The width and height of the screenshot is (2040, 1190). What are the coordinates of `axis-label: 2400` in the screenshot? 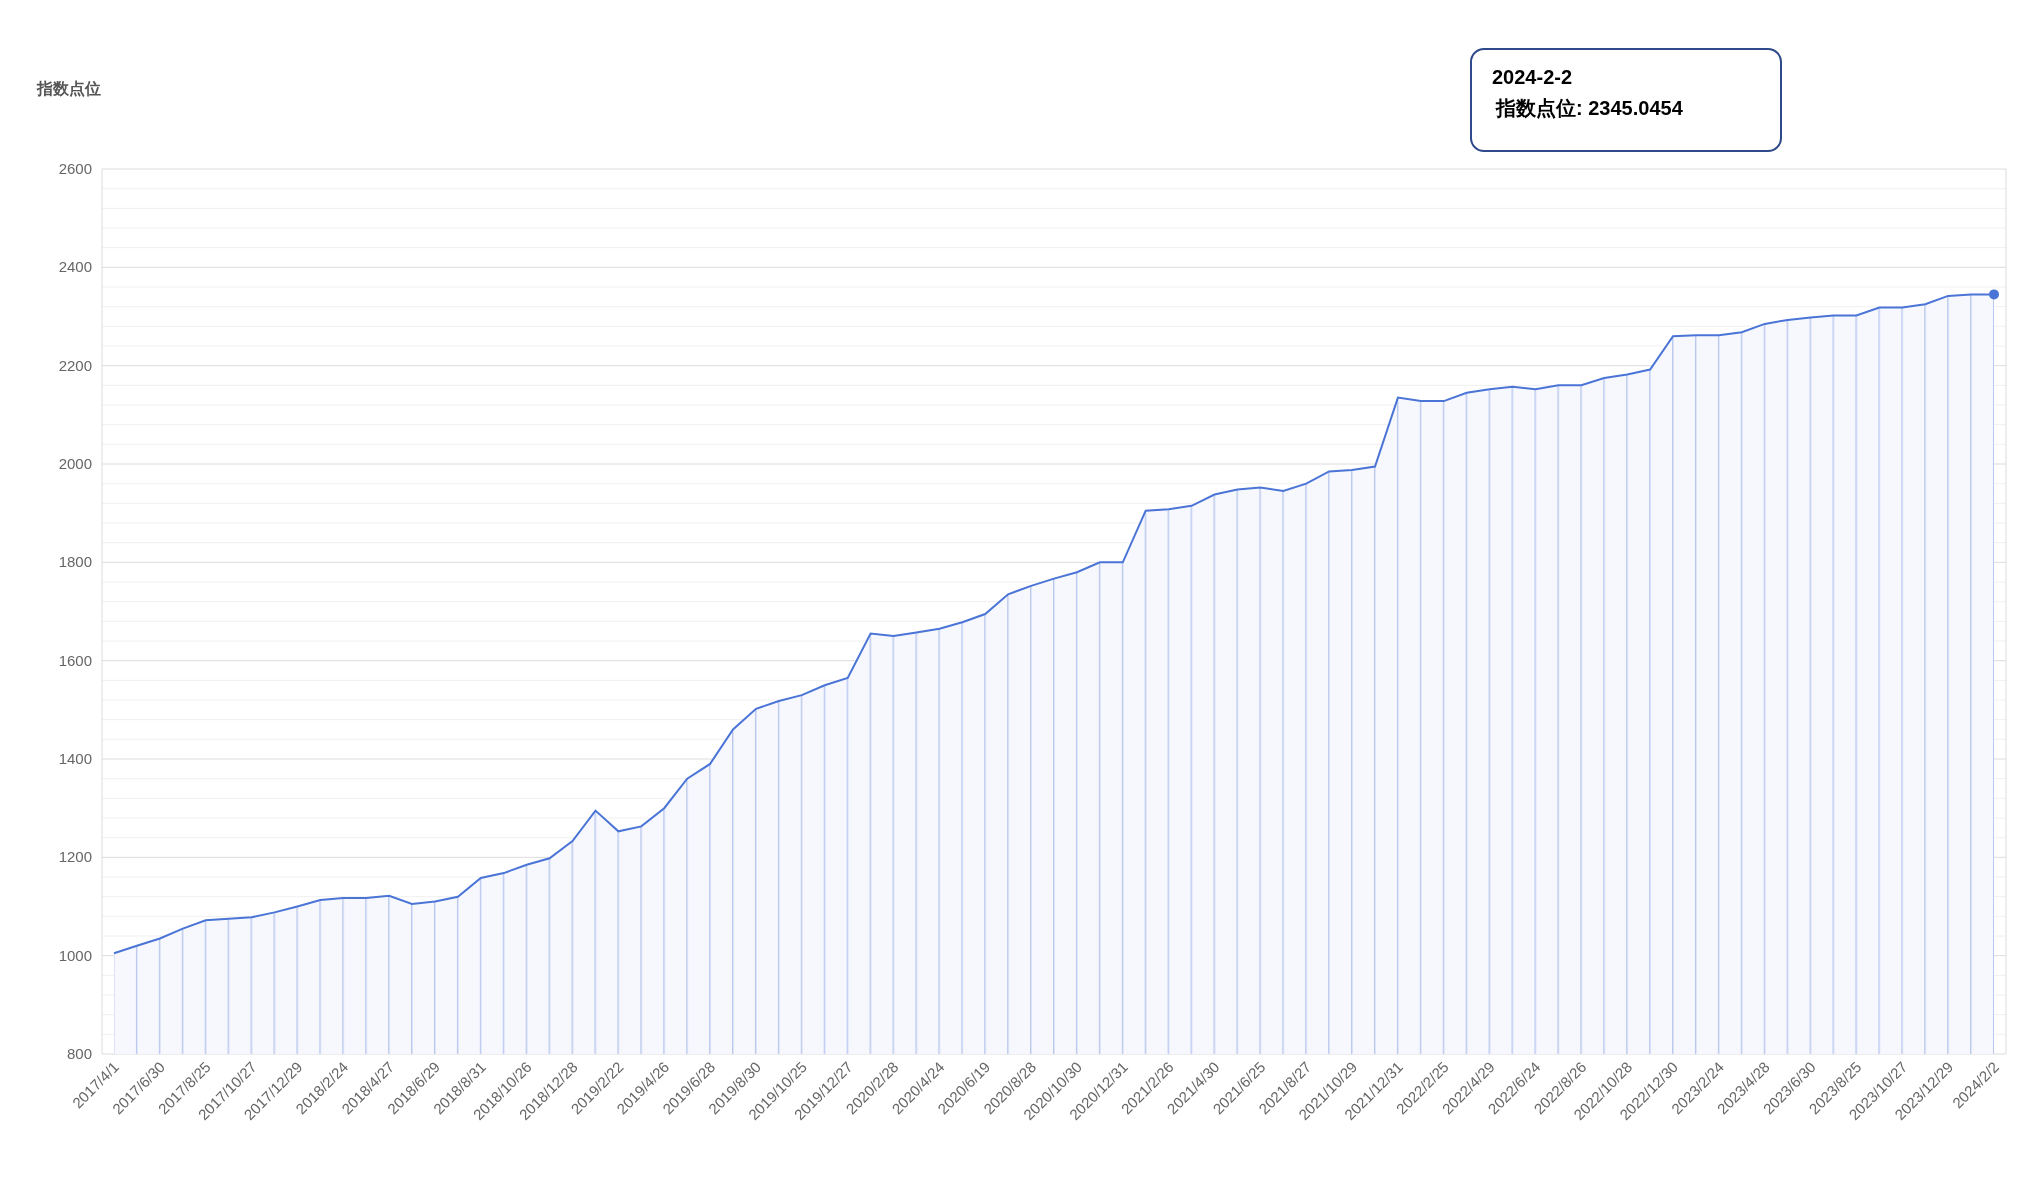 It's located at (75, 267).